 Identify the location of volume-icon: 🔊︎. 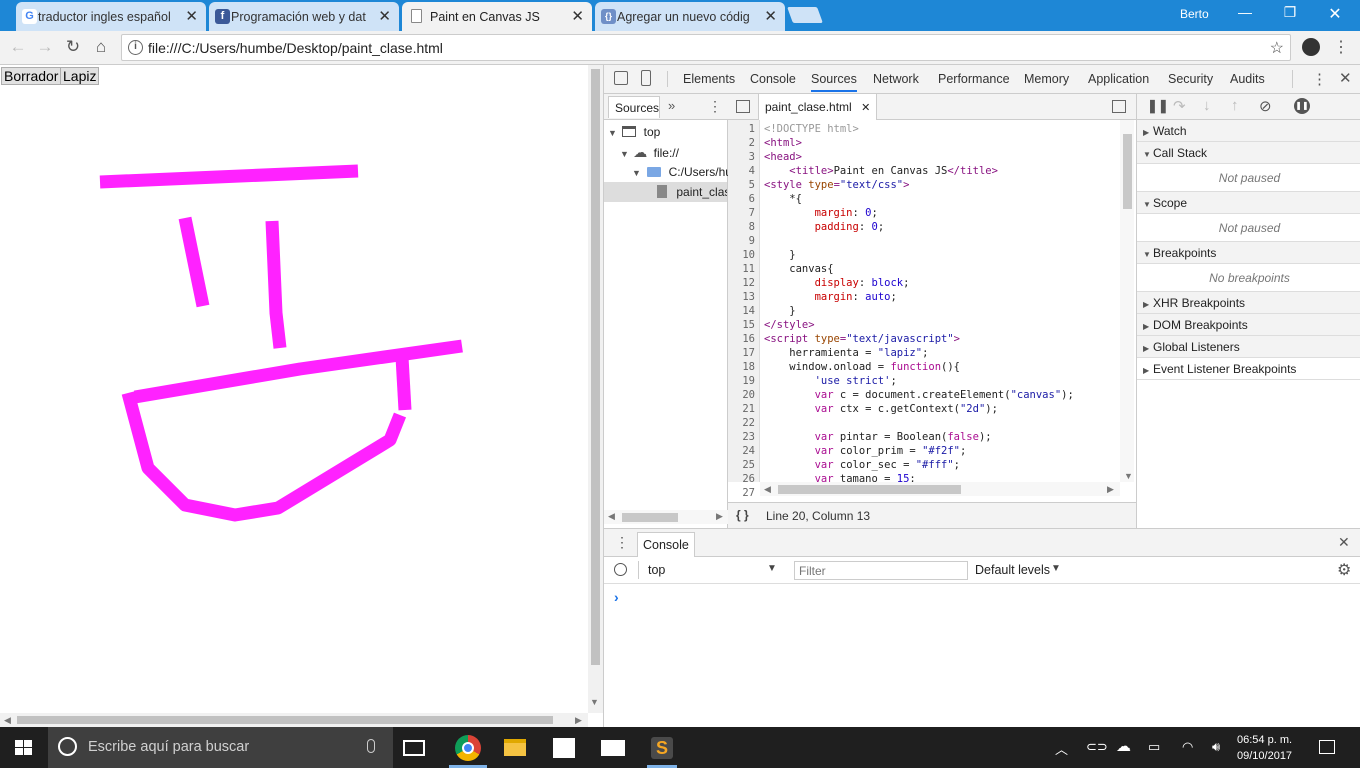
(1216, 747).